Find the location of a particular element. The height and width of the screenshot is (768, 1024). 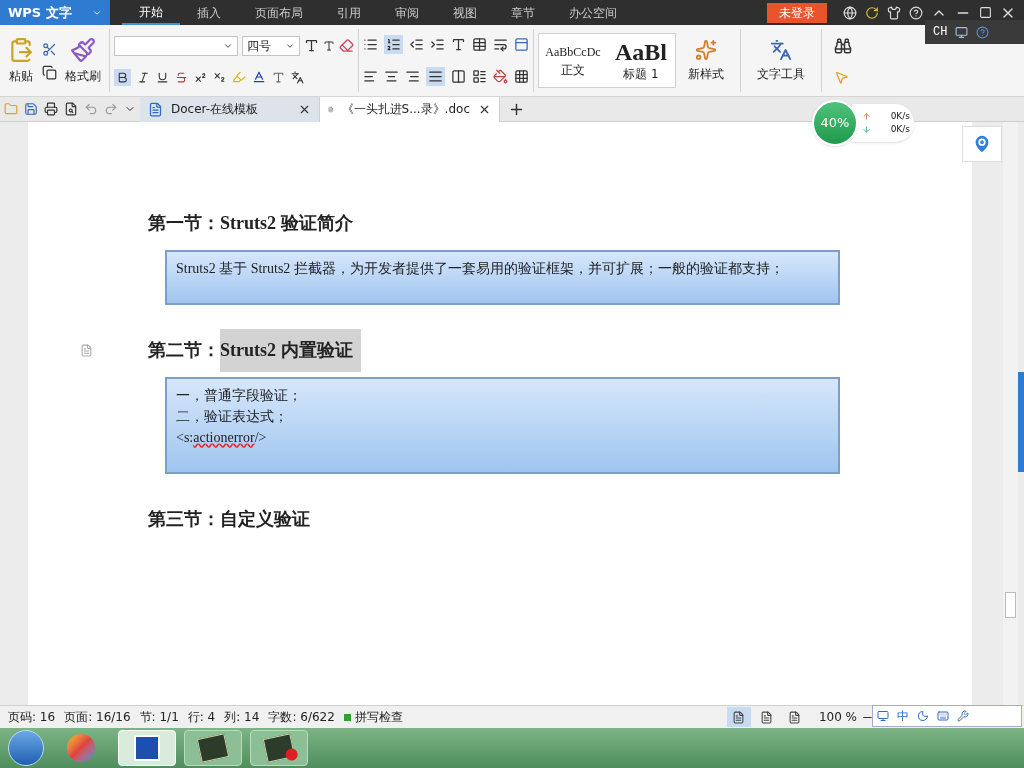

app-menu-button: WPS 文字 is located at coordinates (55, 12).